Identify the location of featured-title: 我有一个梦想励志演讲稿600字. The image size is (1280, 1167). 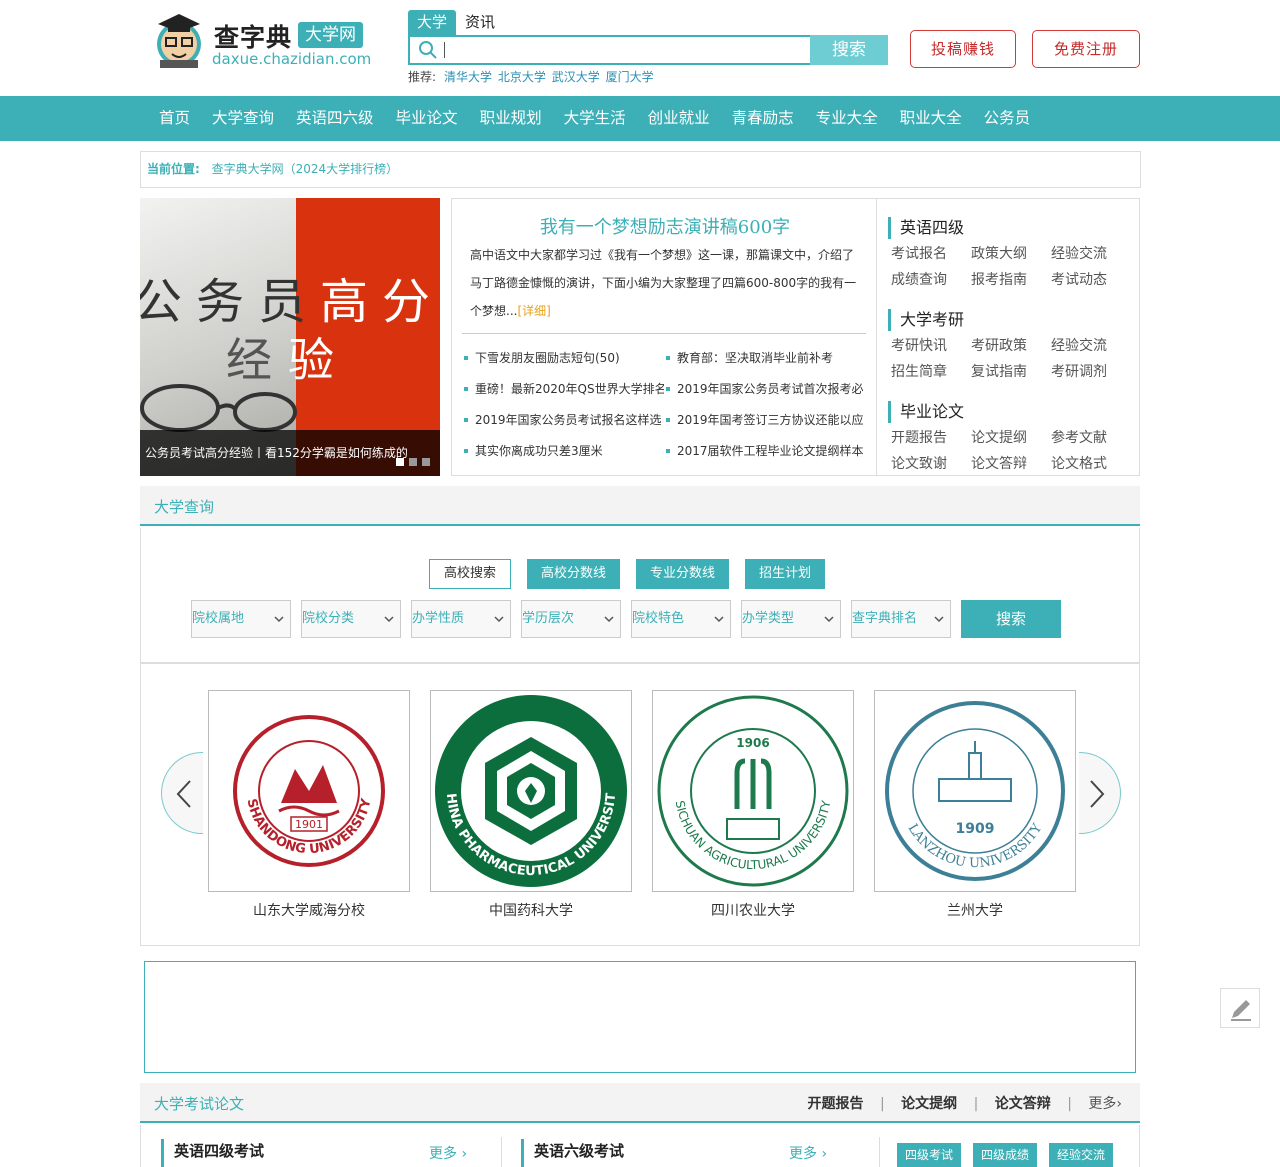
(665, 226).